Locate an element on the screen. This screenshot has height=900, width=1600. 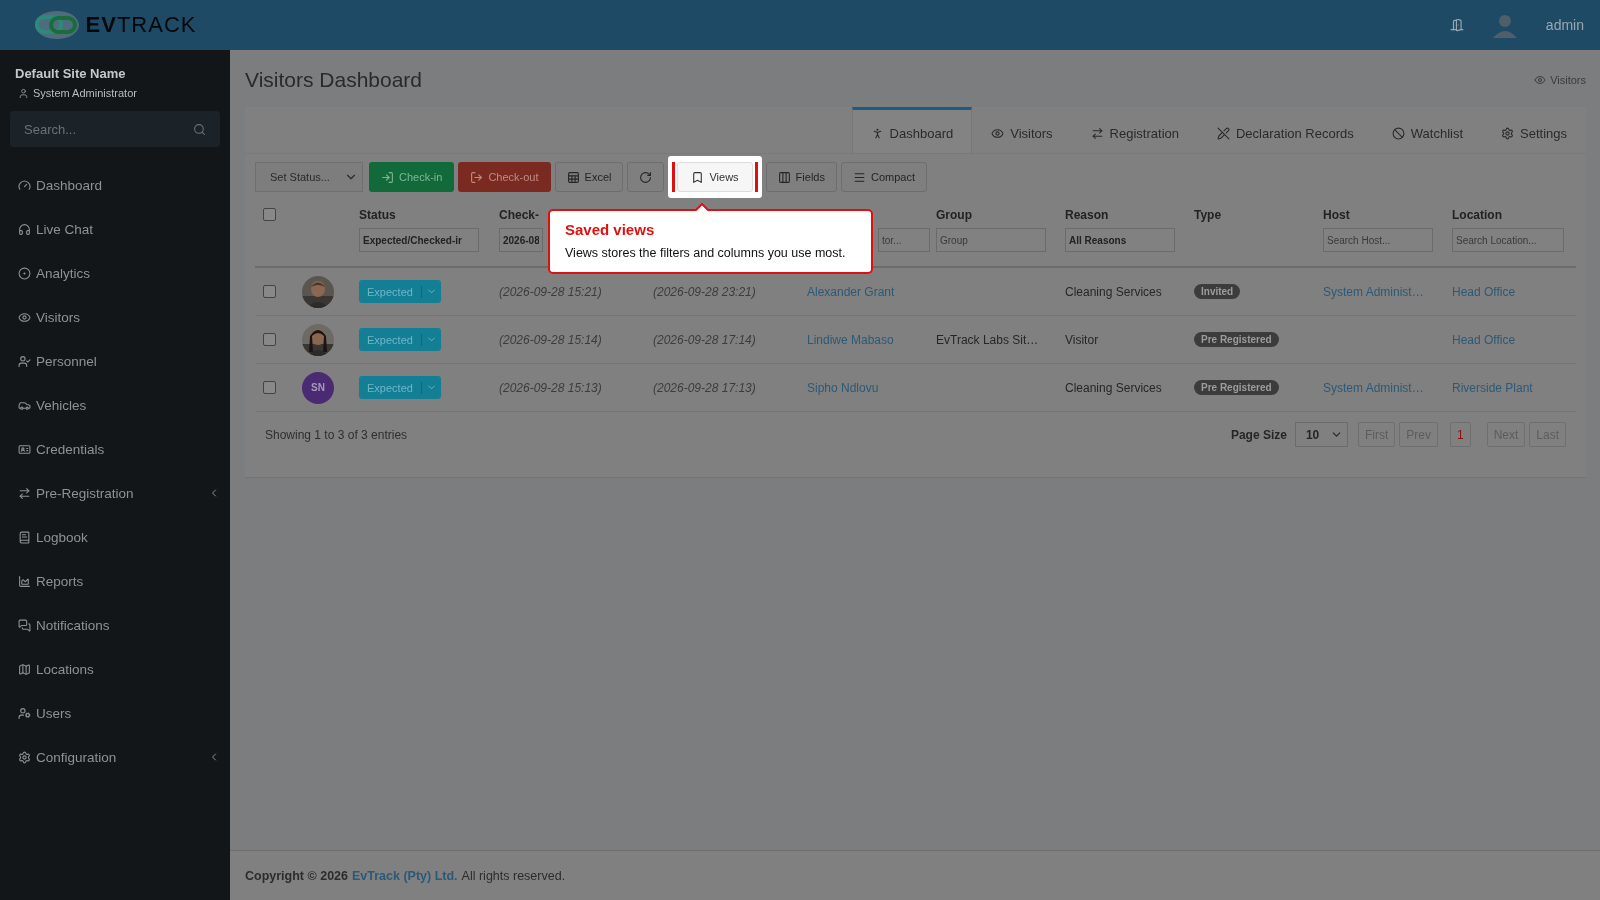
nav-item: Analytics is located at coordinates (115, 273).